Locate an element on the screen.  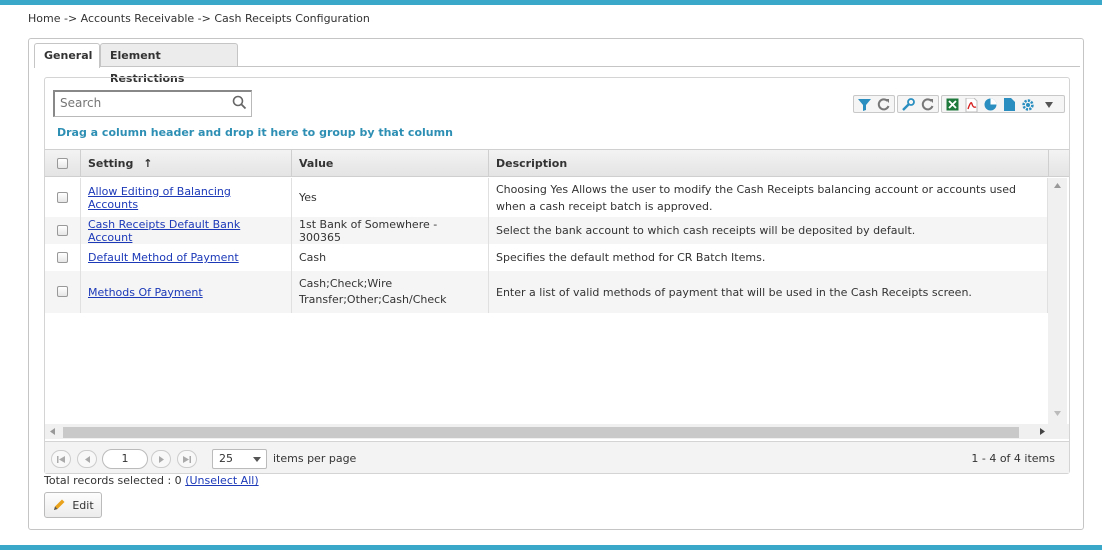
first-page-icon is located at coordinates (61, 459).